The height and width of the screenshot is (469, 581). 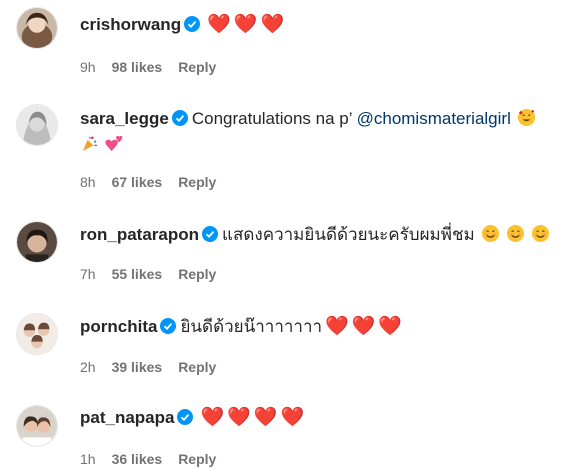 I want to click on comment-meta: 2h 39 likes Reply, so click(x=156, y=367).